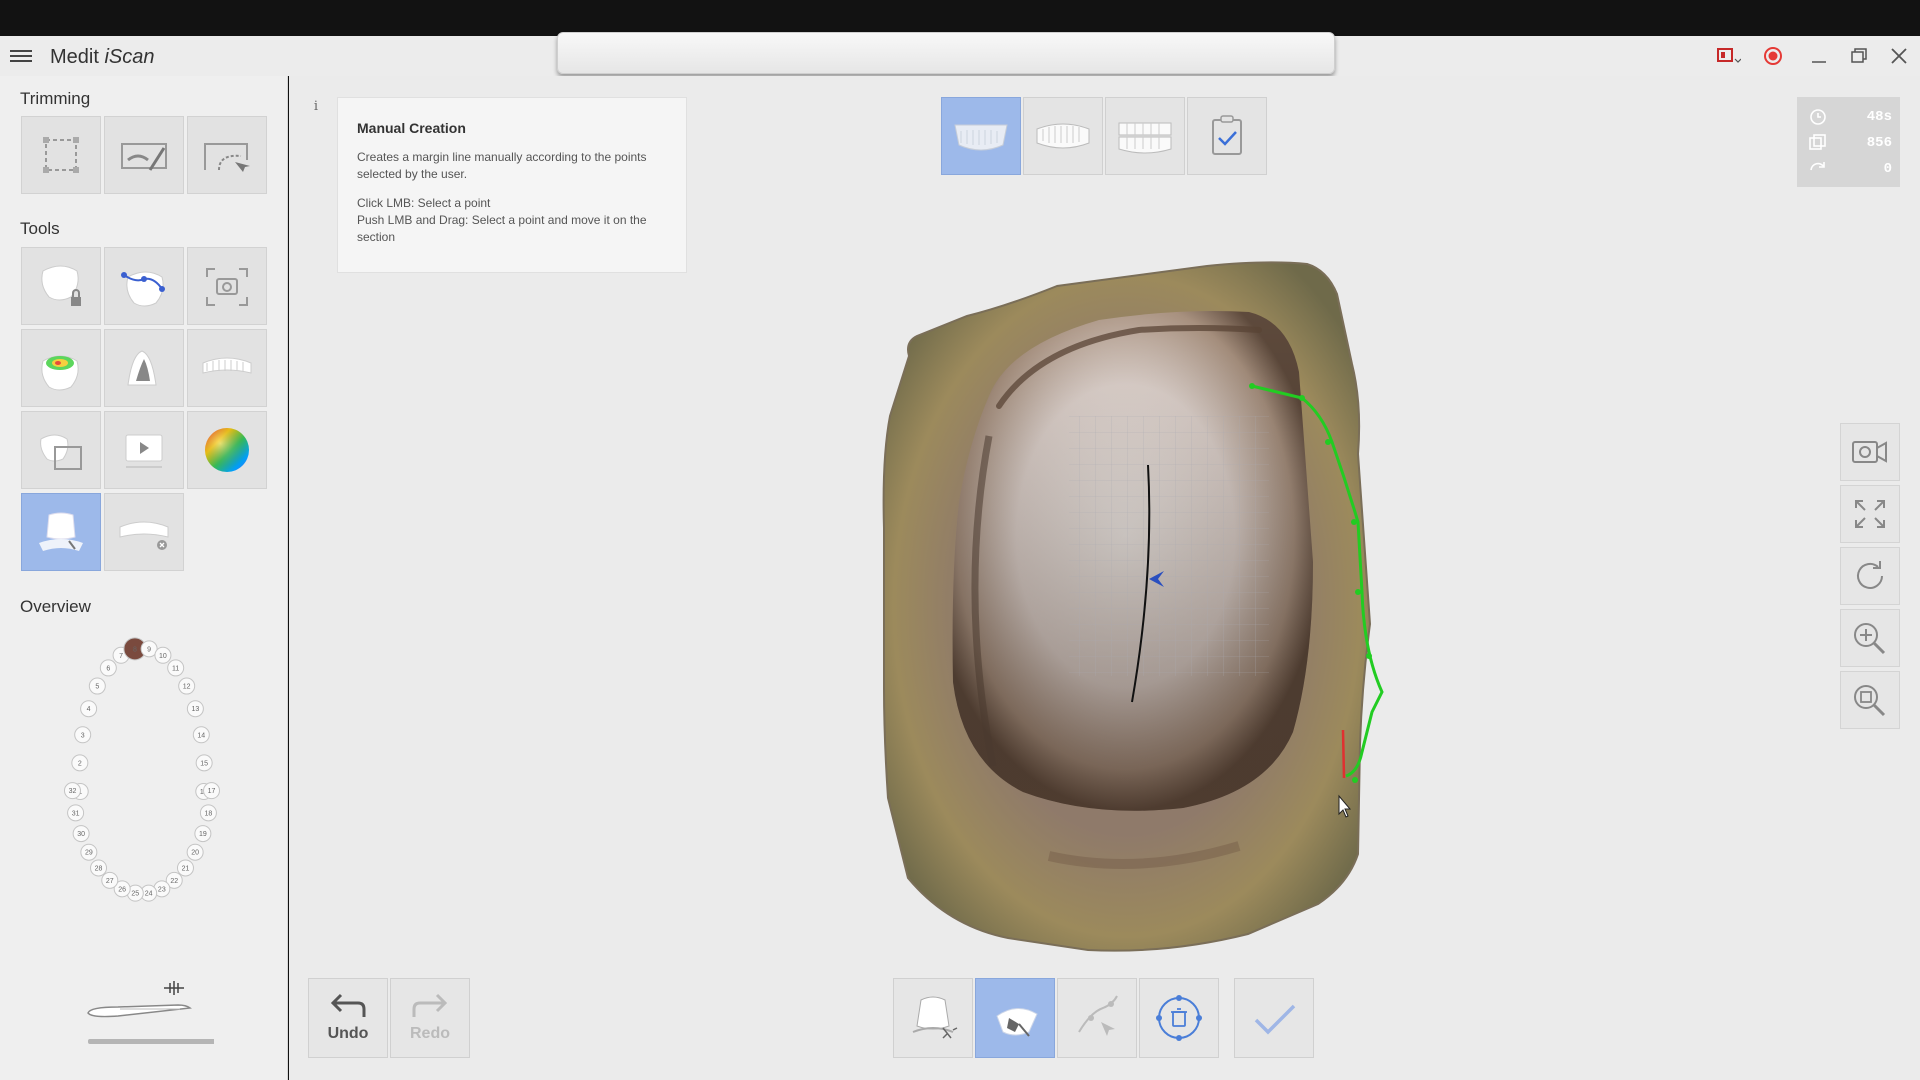 The width and height of the screenshot is (1920, 1080). Describe the element at coordinates (204, 763) in the screenshot. I see `tooth-number-15: 15` at that location.